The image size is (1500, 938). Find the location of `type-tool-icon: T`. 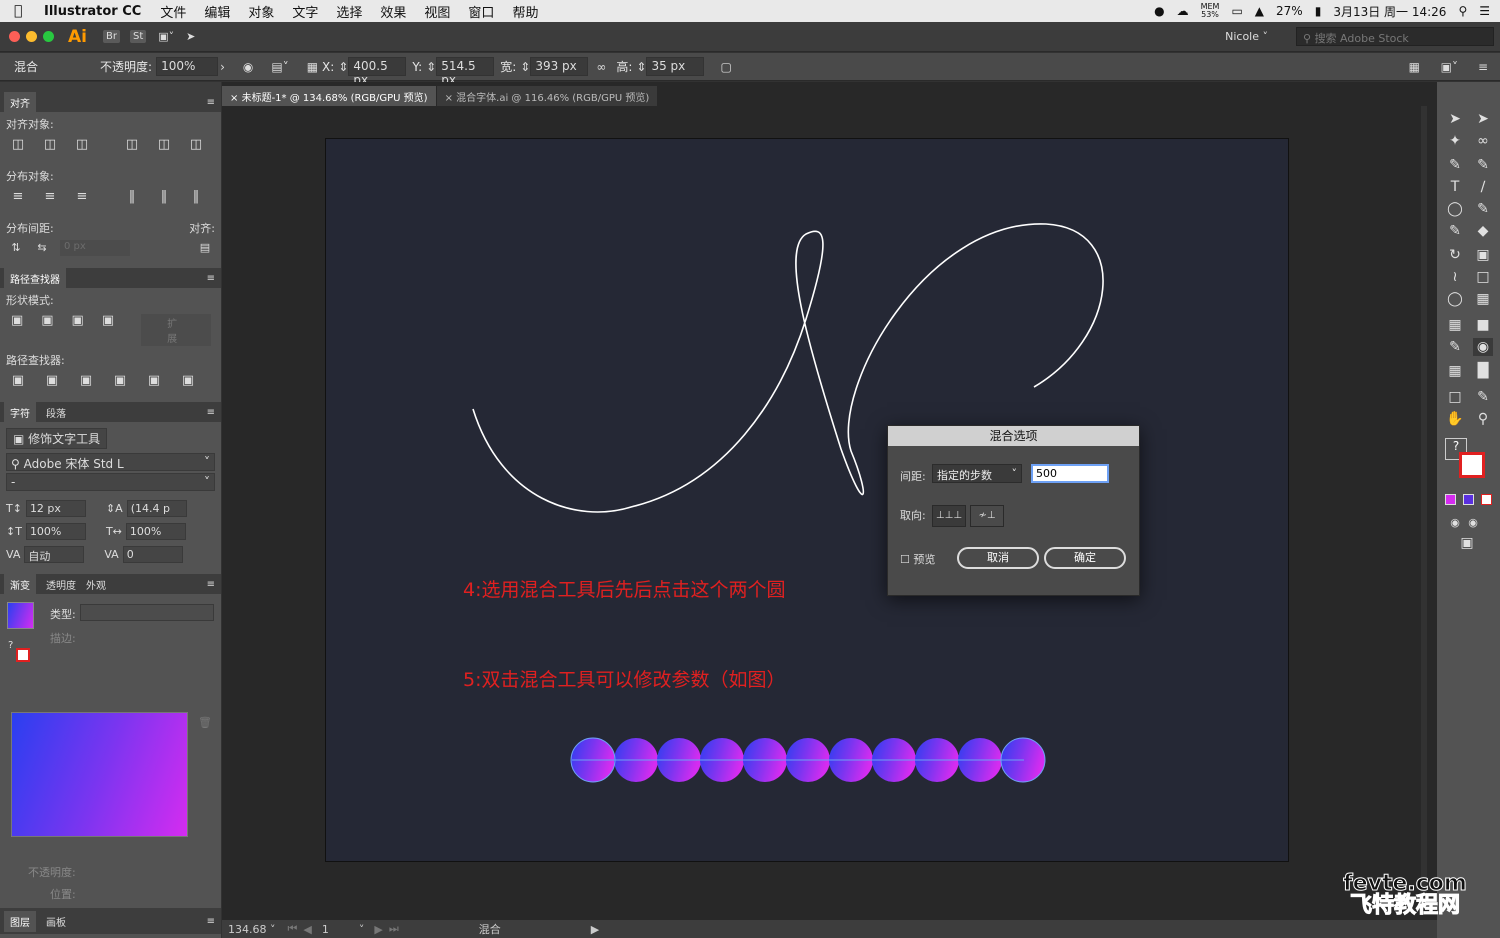

type-tool-icon: T is located at coordinates (1455, 187).